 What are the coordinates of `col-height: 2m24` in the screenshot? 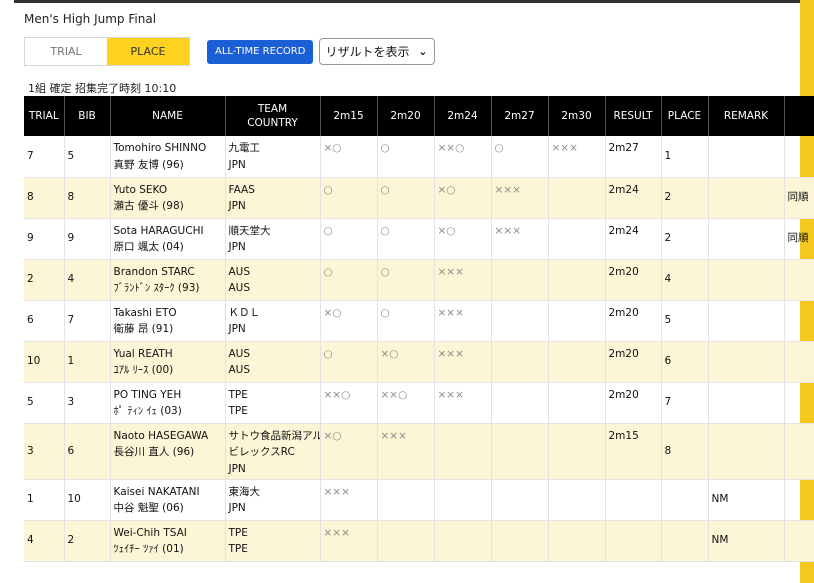 It's located at (463, 116).